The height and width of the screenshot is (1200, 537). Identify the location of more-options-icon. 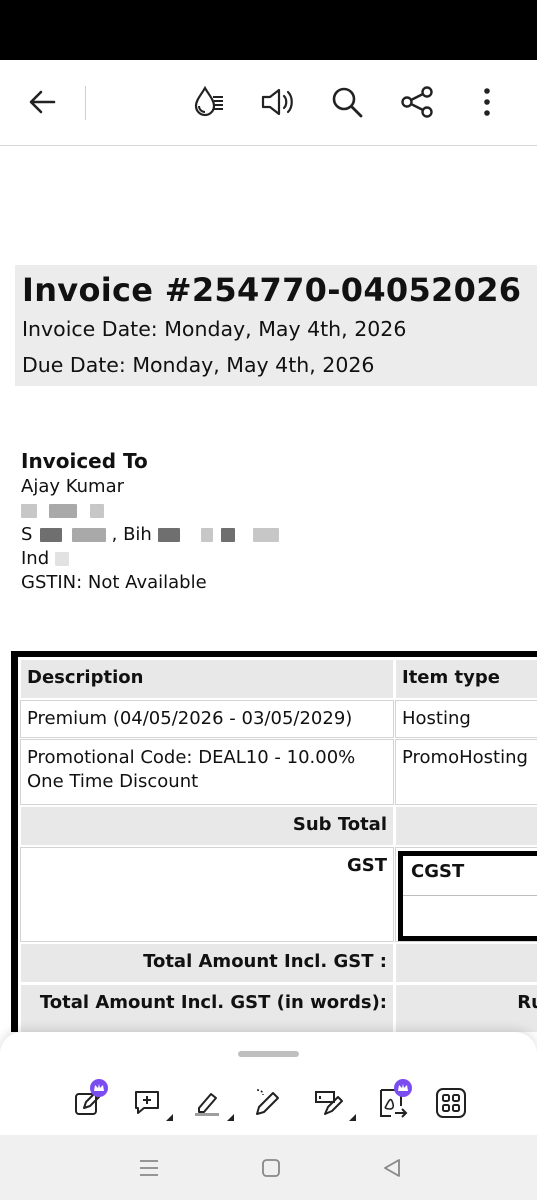
(487, 102).